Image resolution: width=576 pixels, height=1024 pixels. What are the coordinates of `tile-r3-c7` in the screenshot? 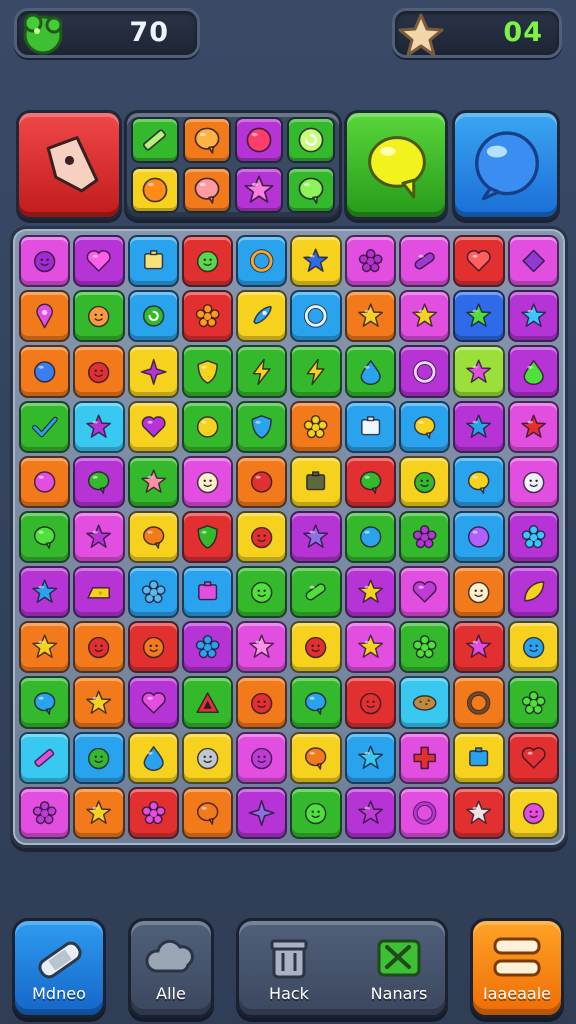 It's located at (370, 371).